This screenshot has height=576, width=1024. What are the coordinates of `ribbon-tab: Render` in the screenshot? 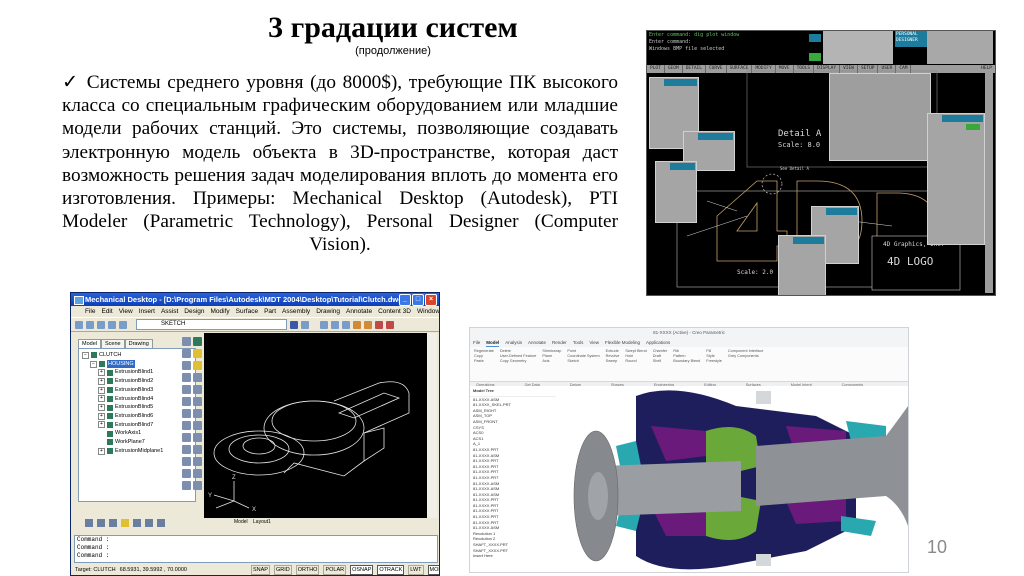 It's located at (559, 342).